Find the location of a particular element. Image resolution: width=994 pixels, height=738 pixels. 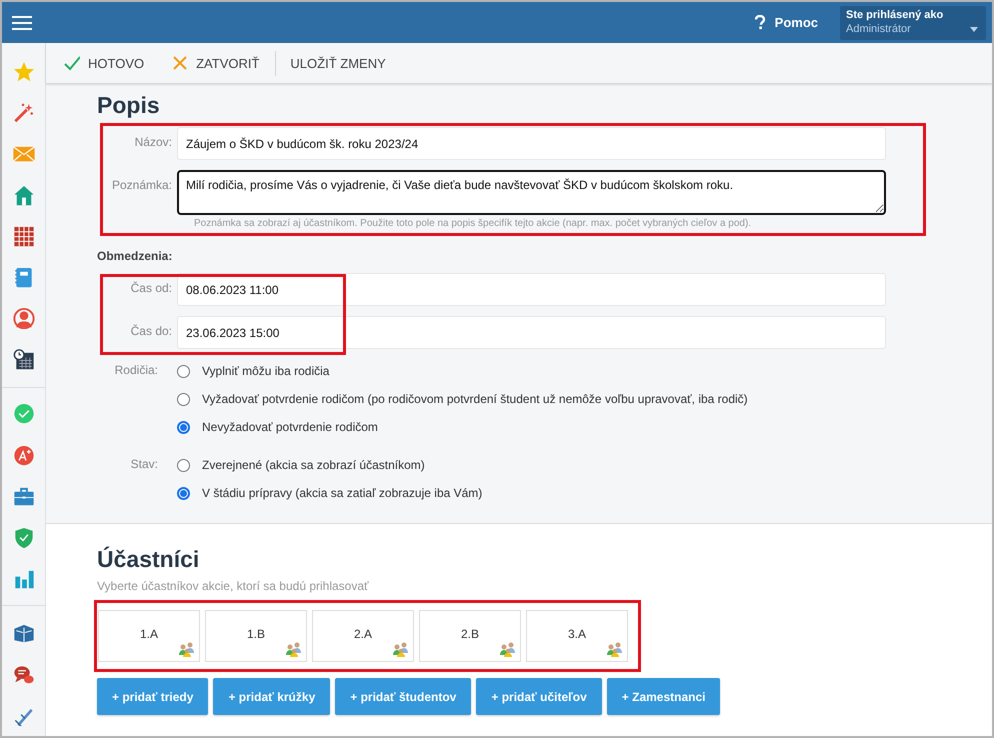

section-title: Účastníci is located at coordinates (148, 559).